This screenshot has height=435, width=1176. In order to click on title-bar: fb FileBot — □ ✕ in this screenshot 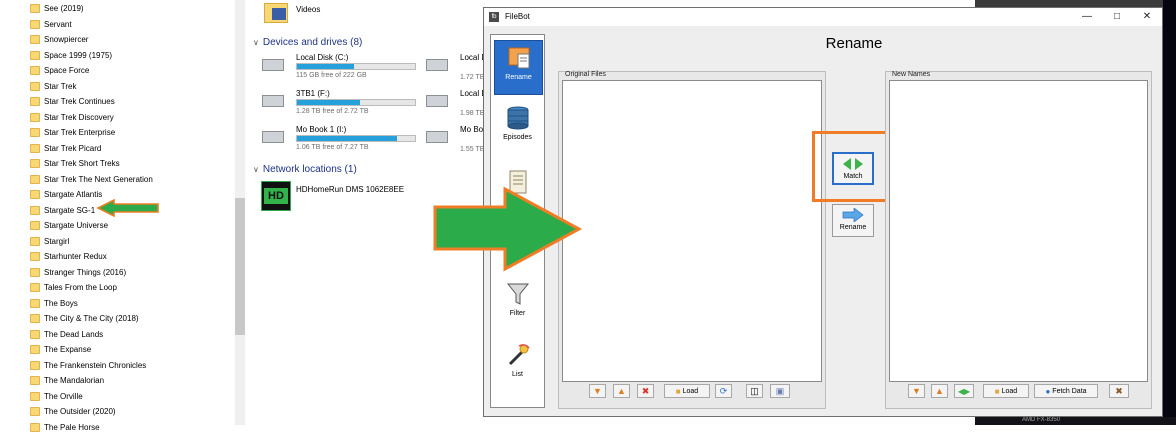, I will do `click(823, 17)`.